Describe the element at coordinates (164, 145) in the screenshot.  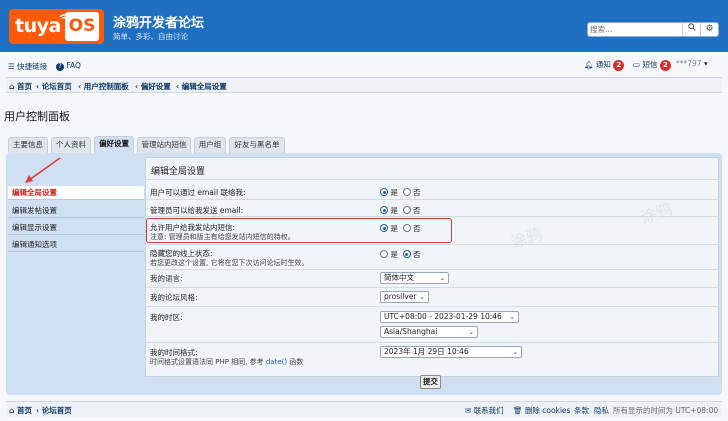
I see `tab-private-messages: 管理站内短信` at that location.